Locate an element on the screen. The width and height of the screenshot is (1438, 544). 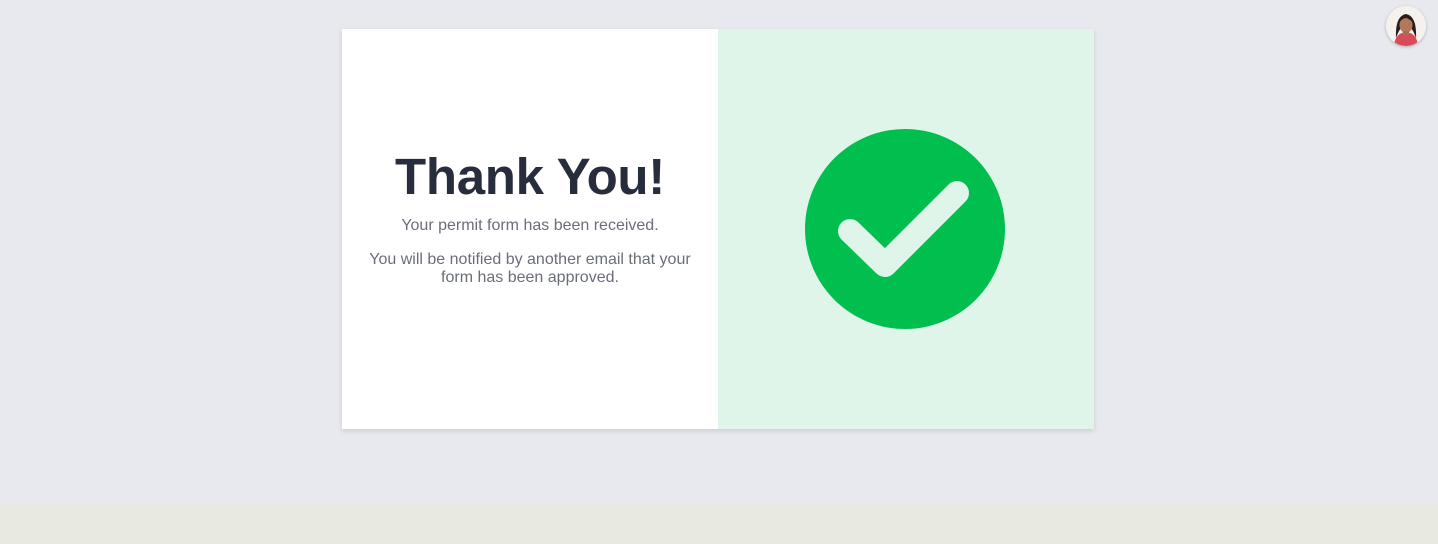
avatar-image is located at coordinates (1406, 26).